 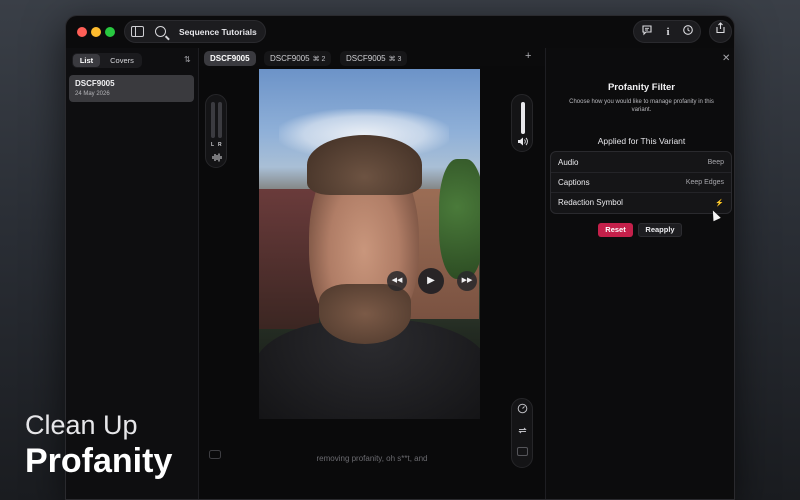 What do you see at coordinates (81, 425) in the screenshot?
I see `promo-heading-line1: Clean Up` at bounding box center [81, 425].